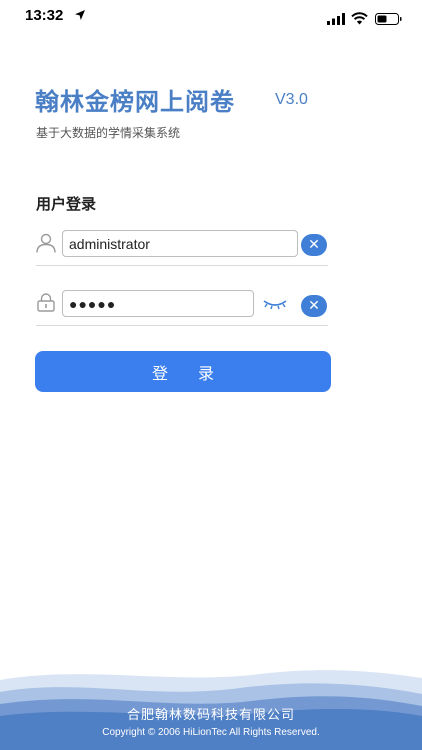  I want to click on password-input, so click(158, 303).